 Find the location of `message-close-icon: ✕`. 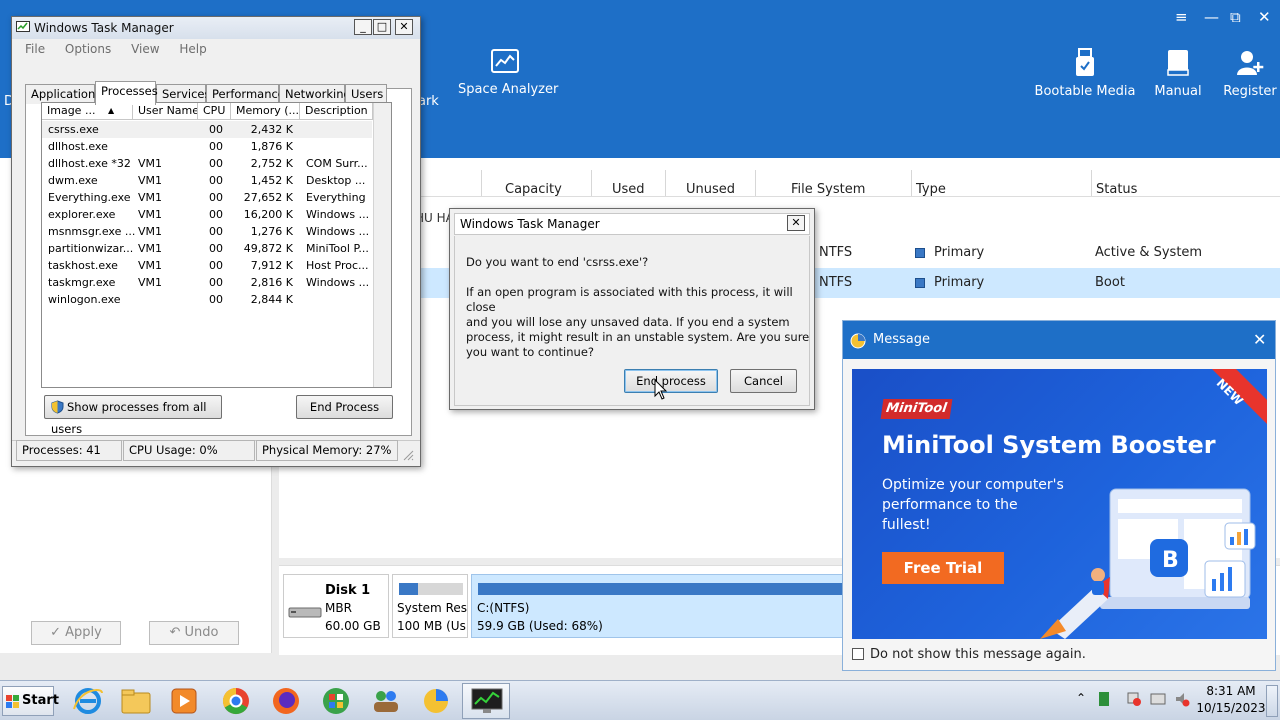

message-close-icon: ✕ is located at coordinates (1259, 340).